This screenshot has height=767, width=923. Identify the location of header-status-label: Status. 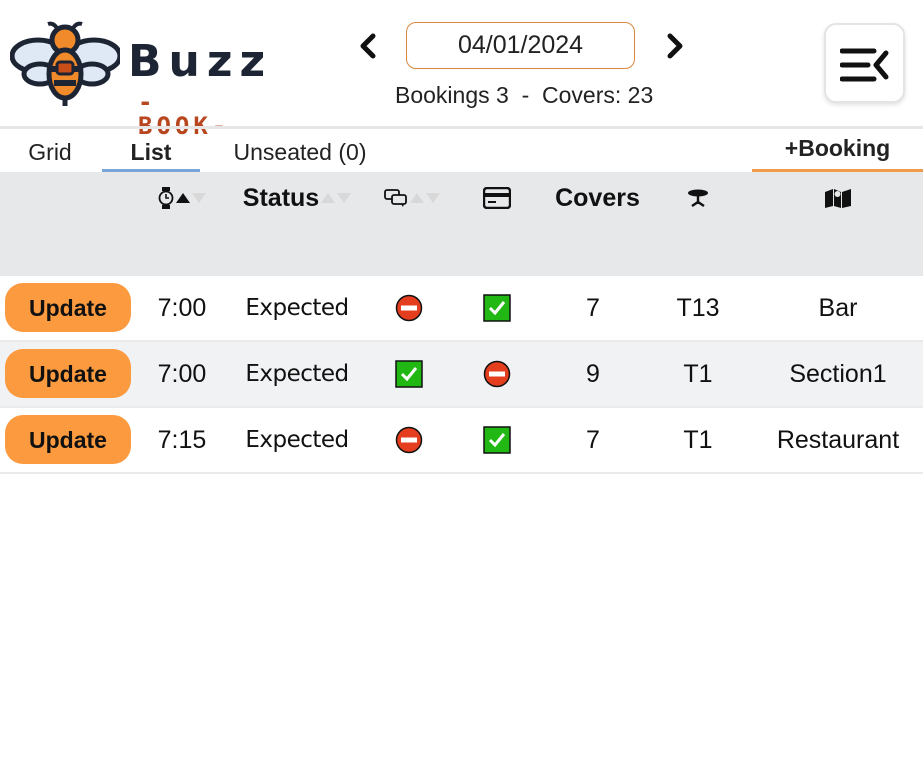
(281, 197).